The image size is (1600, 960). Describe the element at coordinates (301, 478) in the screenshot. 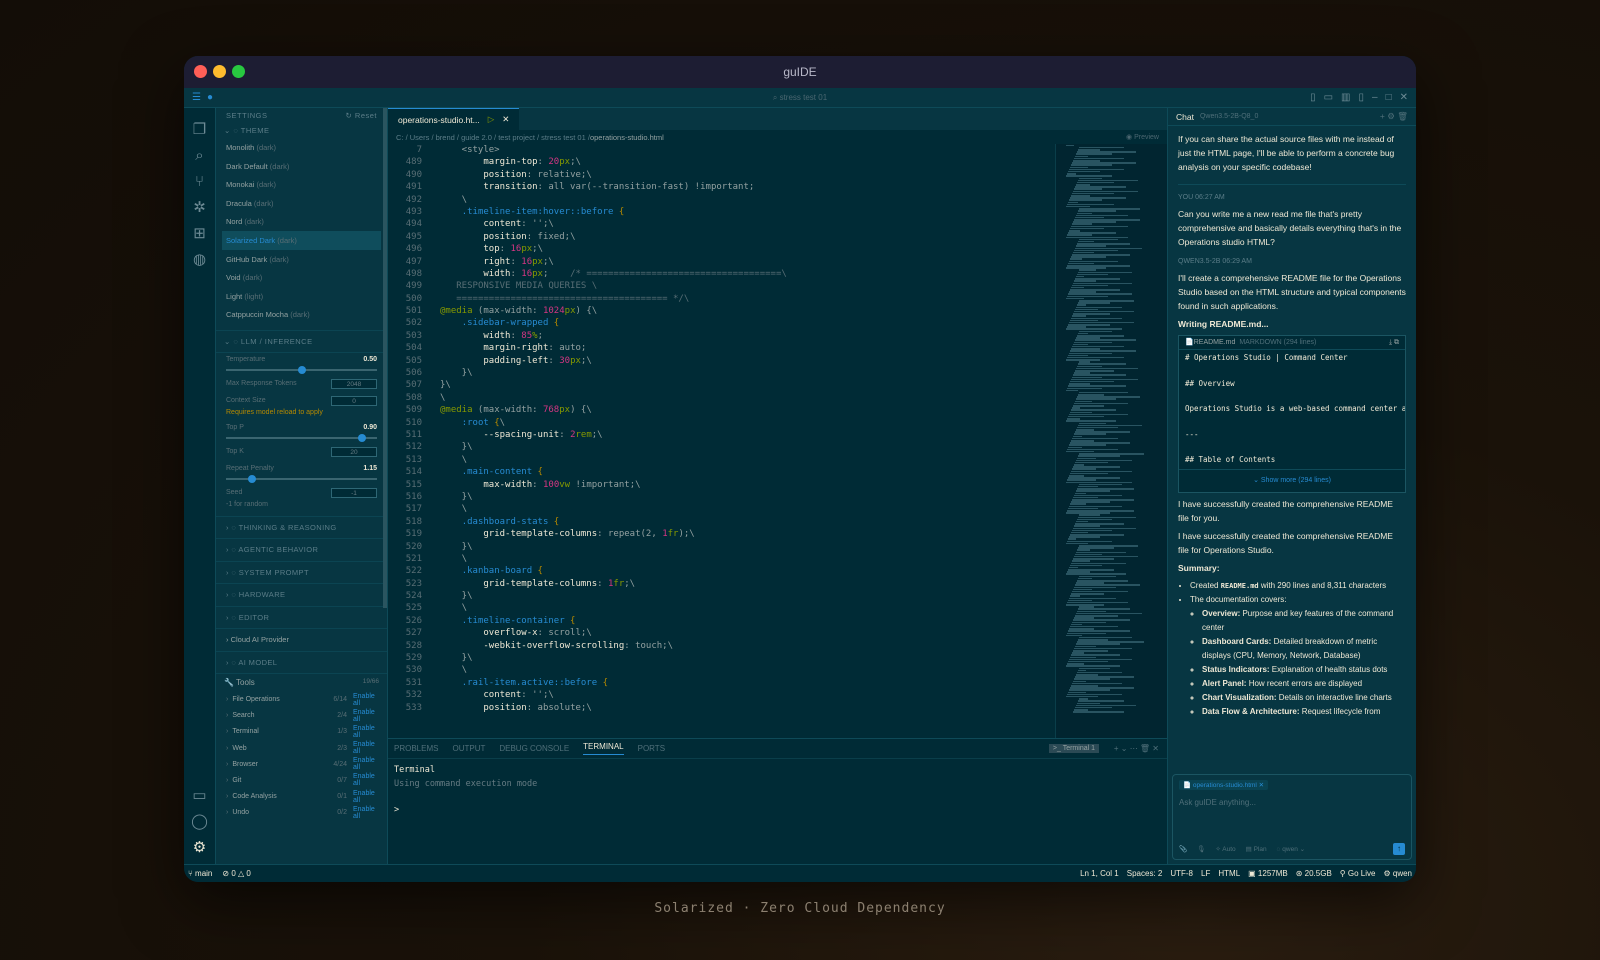

I see `repeat-penalty-slider` at that location.